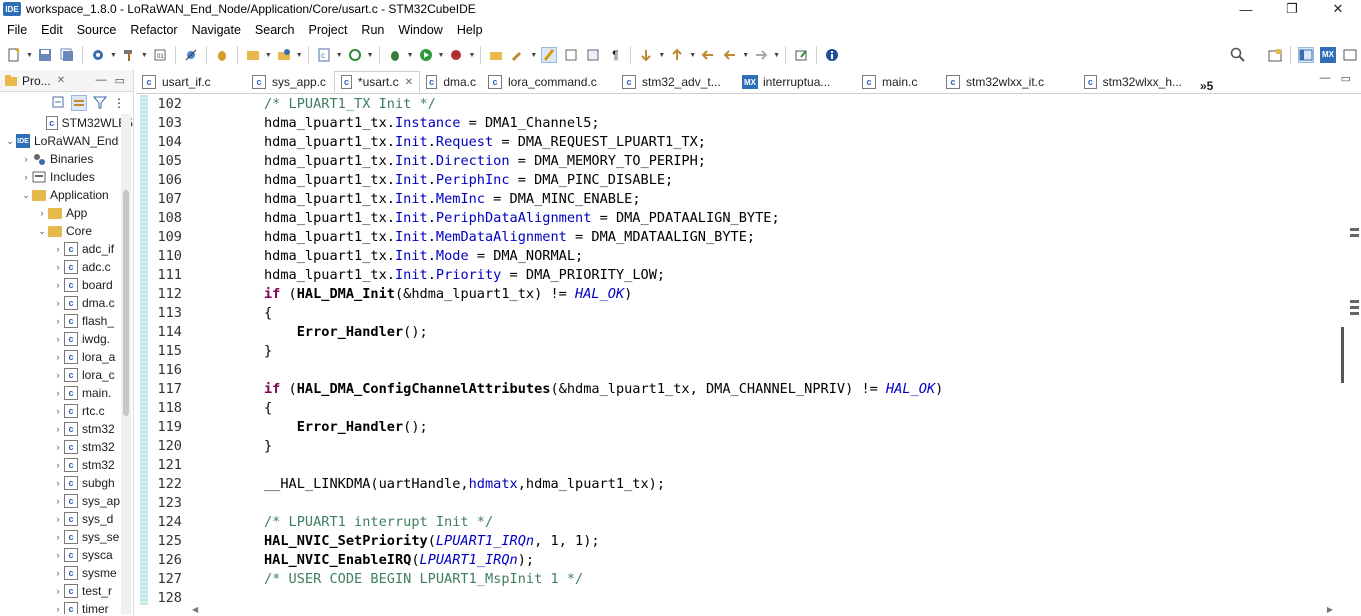  What do you see at coordinates (66, 411) in the screenshot?
I see `tree-item: › c rtc.c` at bounding box center [66, 411].